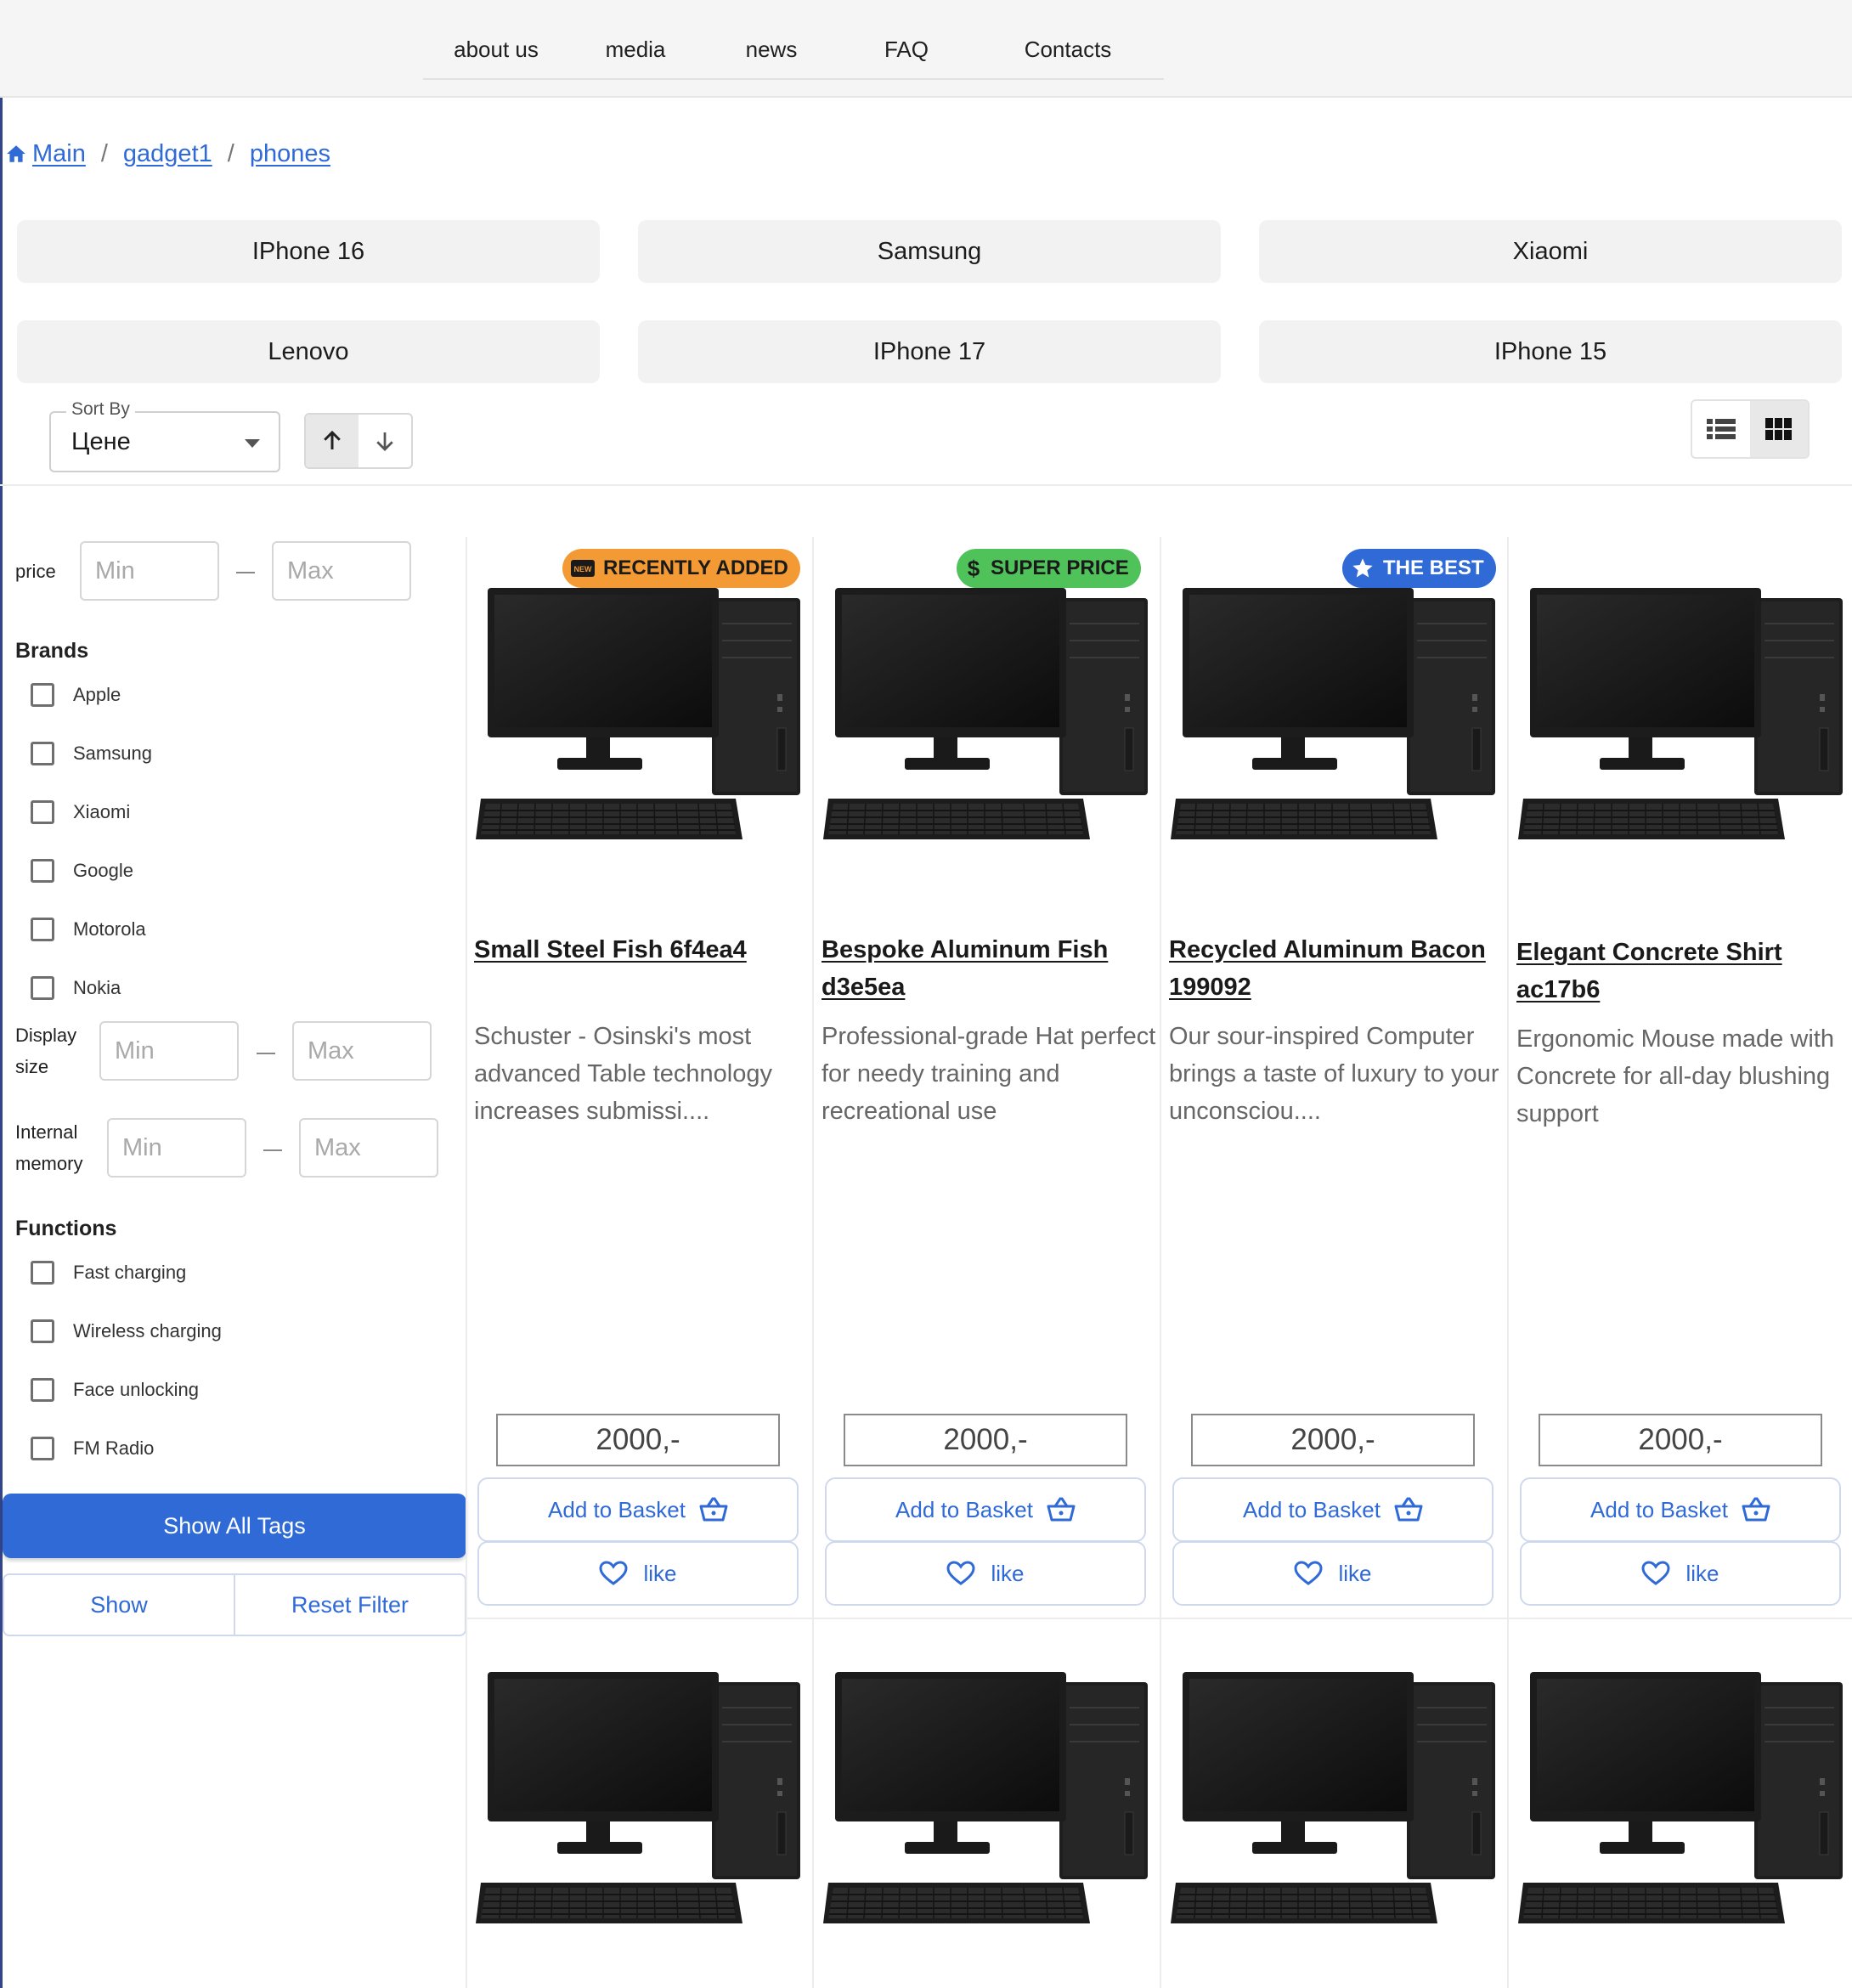 This screenshot has height=1988, width=1852. Describe the element at coordinates (108, 1272) in the screenshot. I see `function-checkbox-fast-charging: Fast charging` at that location.